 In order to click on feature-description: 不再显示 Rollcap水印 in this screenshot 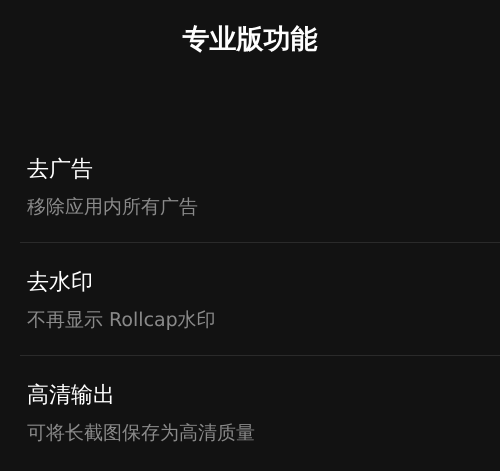, I will do `click(122, 320)`.